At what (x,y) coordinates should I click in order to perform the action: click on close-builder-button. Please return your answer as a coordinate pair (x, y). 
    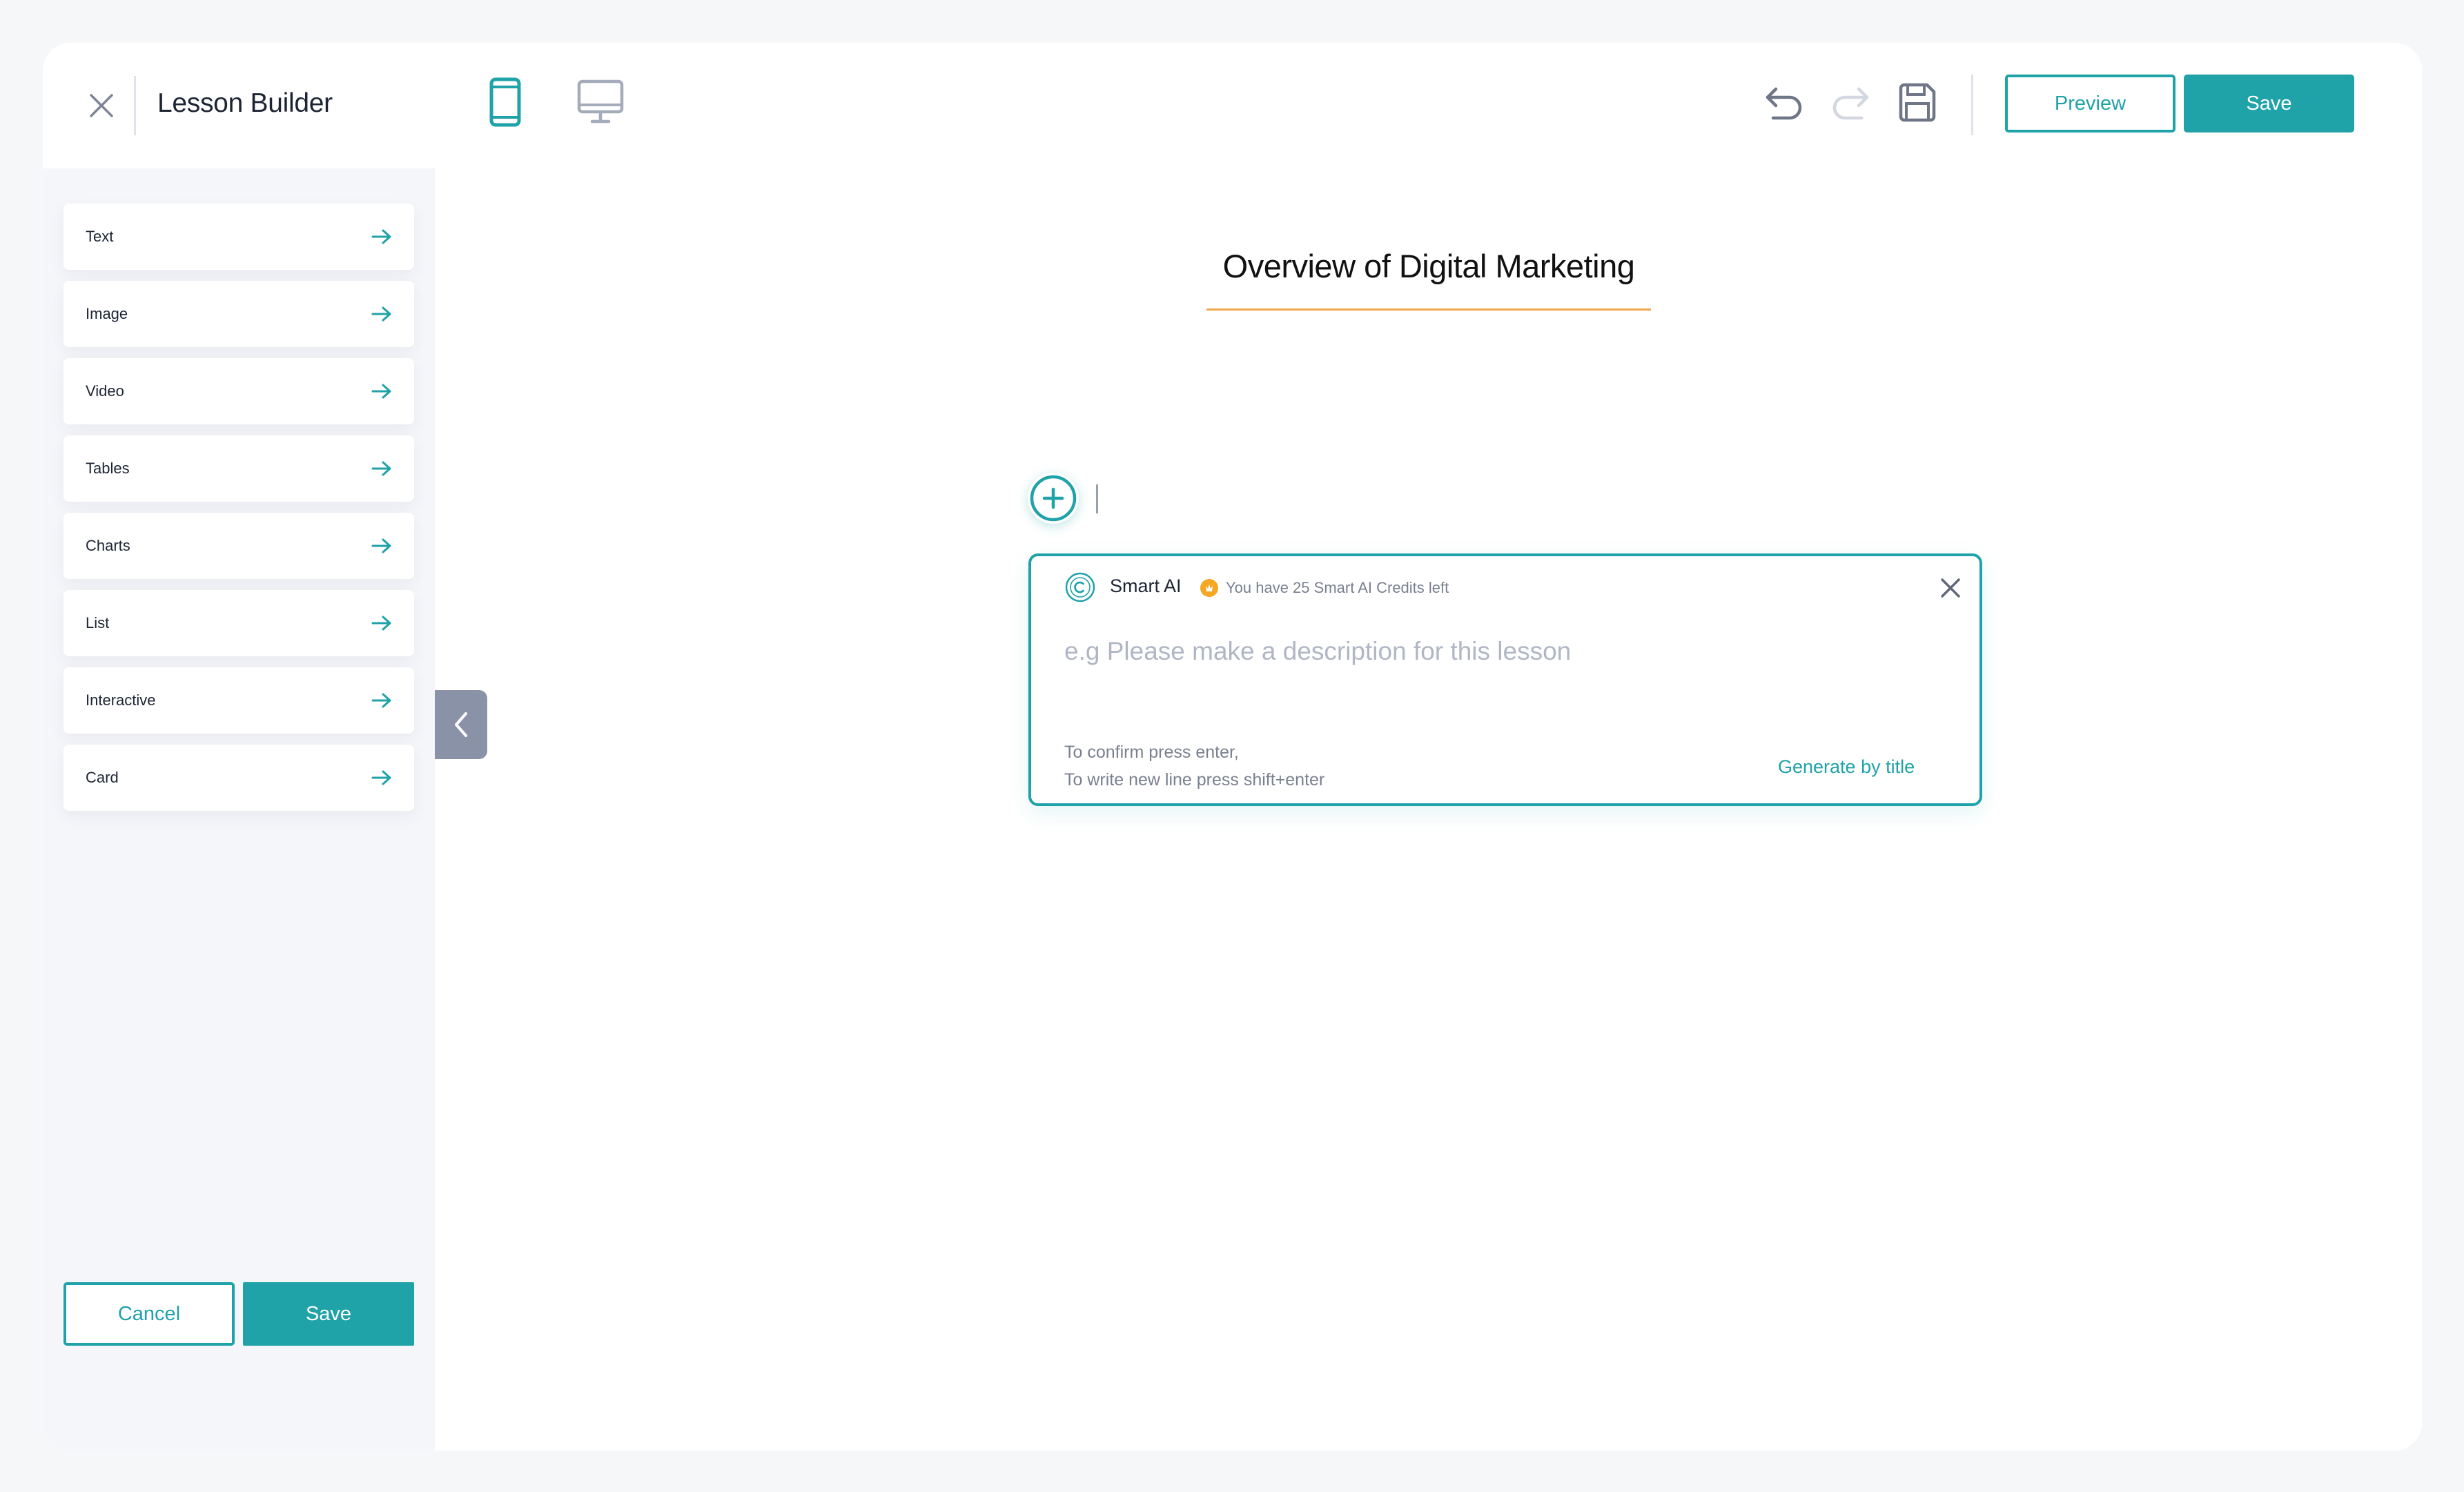
    Looking at the image, I should click on (101, 105).